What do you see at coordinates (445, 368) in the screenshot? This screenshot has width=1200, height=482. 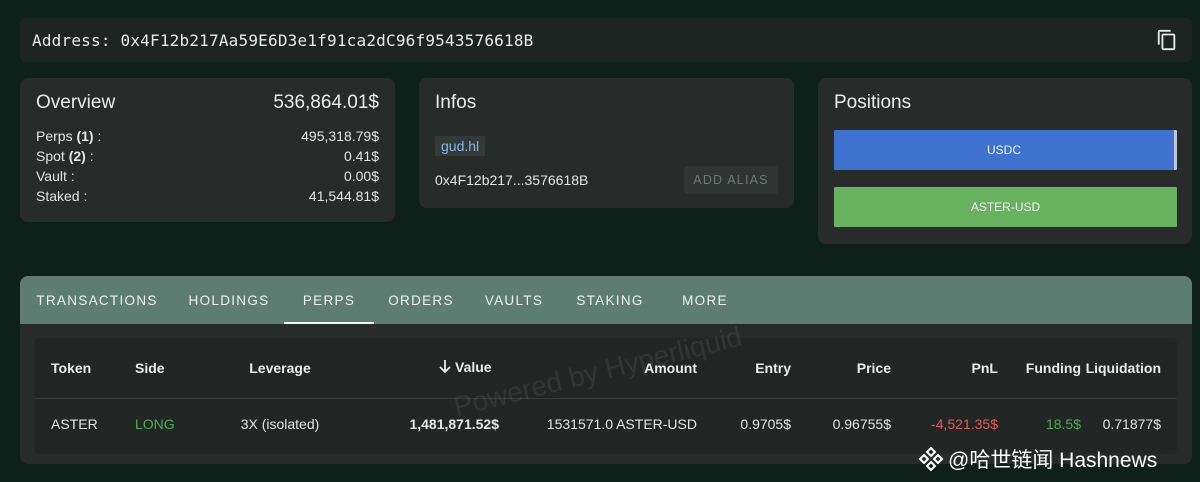 I see `arrow-down-icon` at bounding box center [445, 368].